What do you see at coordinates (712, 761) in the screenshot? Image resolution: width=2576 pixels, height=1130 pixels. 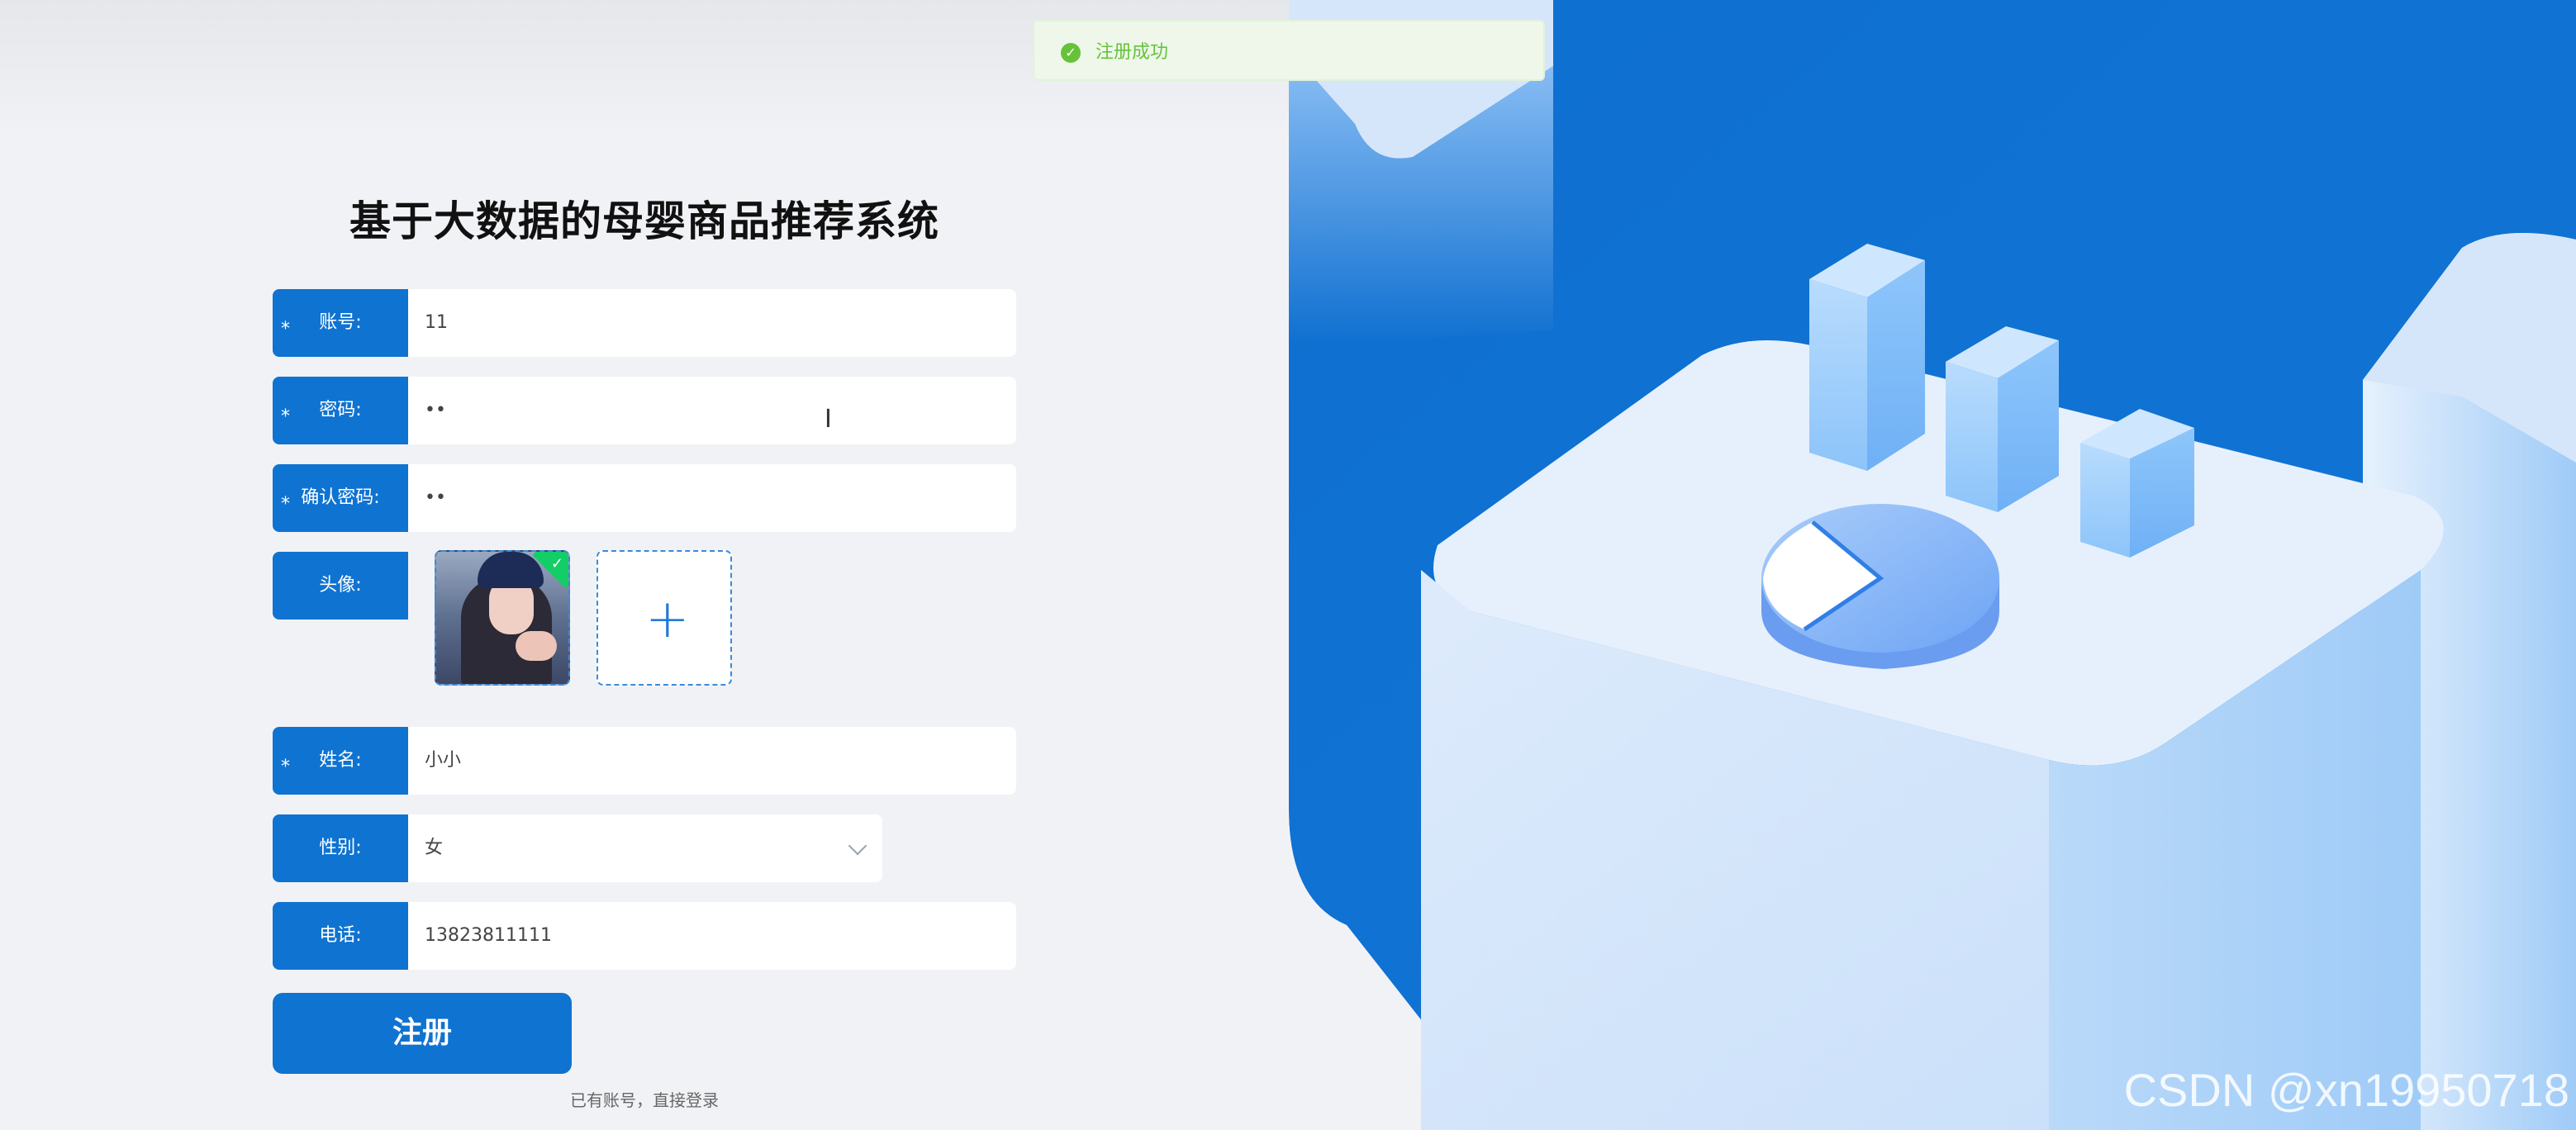 I see `name-input: 小小` at bounding box center [712, 761].